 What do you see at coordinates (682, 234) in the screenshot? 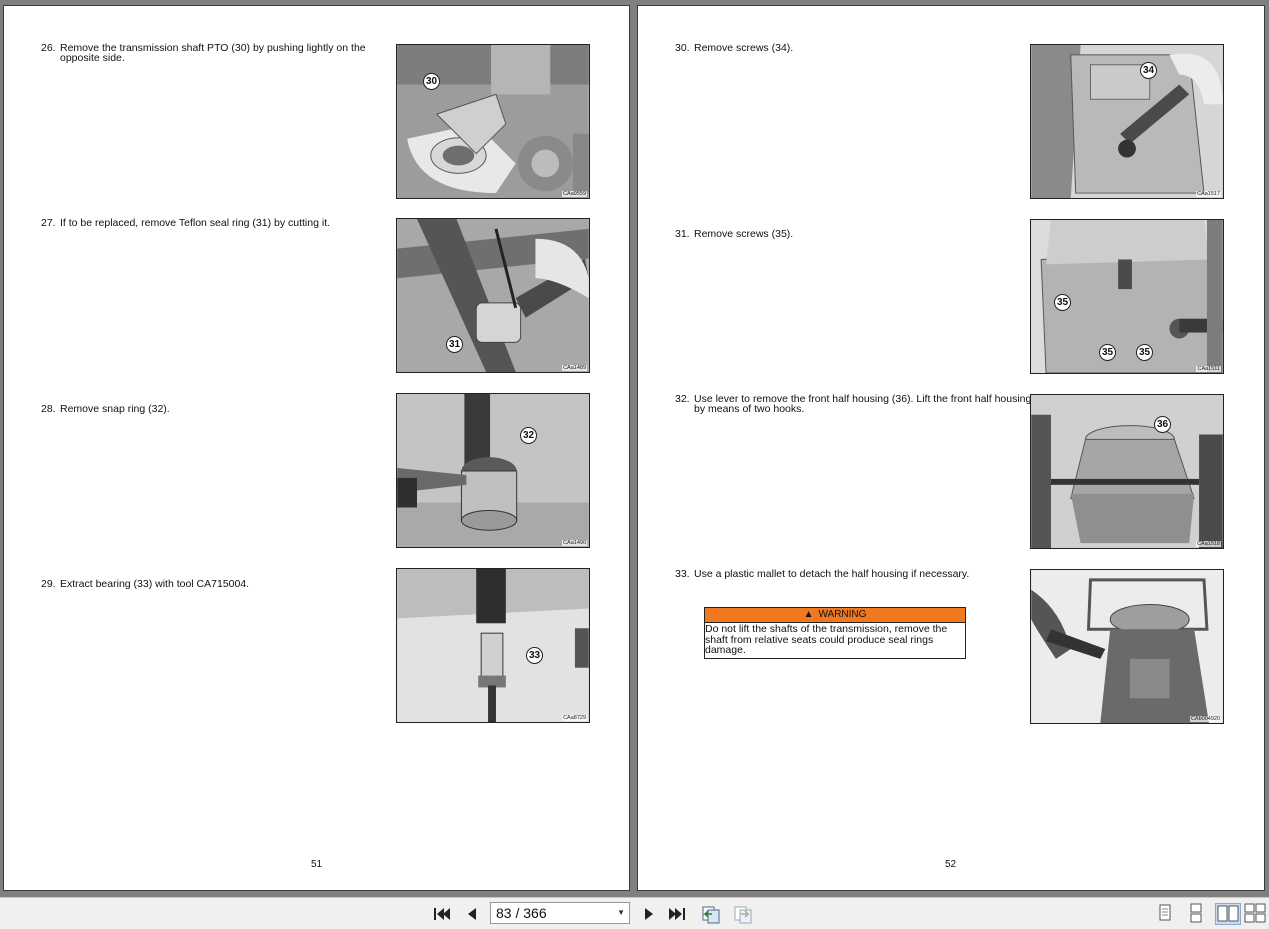
I see `step-number: 31.` at bounding box center [682, 234].